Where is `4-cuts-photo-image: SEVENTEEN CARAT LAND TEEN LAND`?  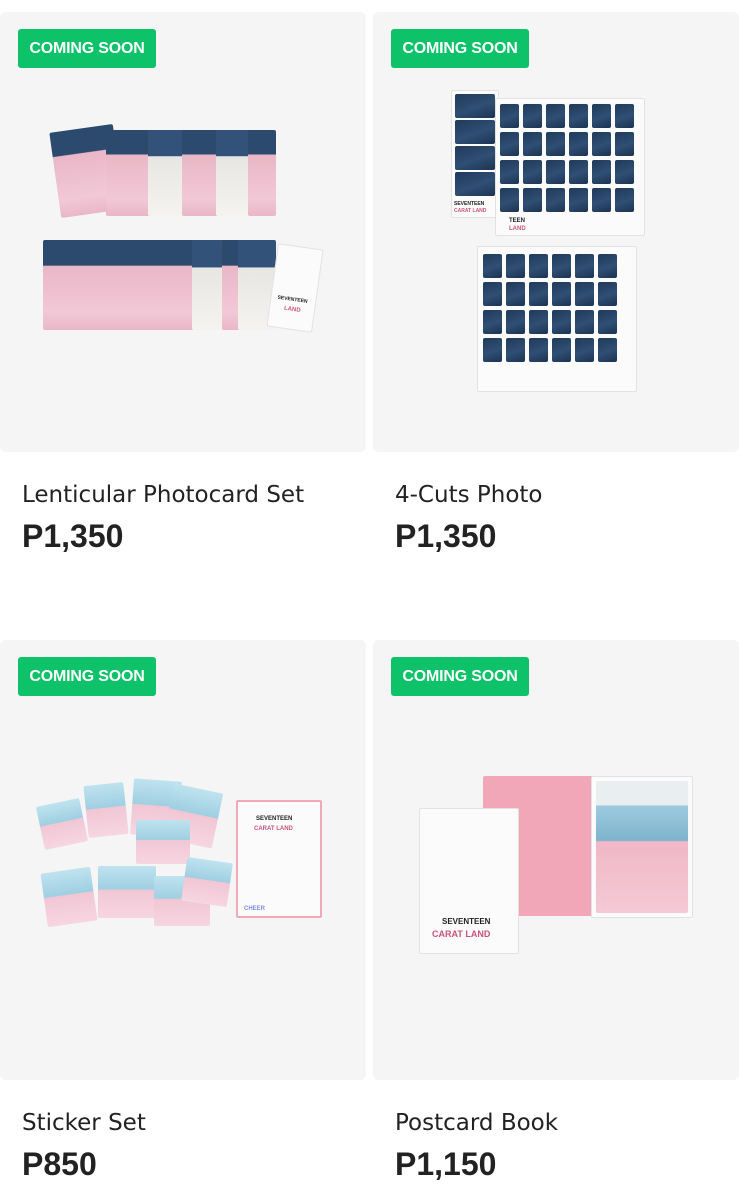
4-cuts-photo-image: SEVENTEEN CARAT LAND TEEN LAND is located at coordinates (551, 241).